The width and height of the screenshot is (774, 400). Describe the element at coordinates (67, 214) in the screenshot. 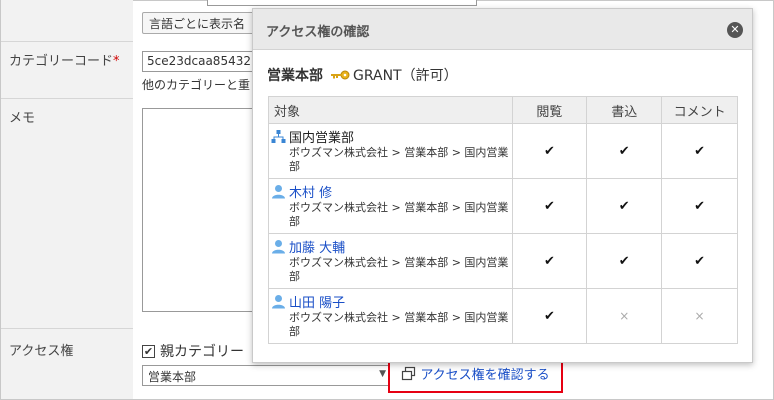

I see `label-cell-memo: メモ` at that location.